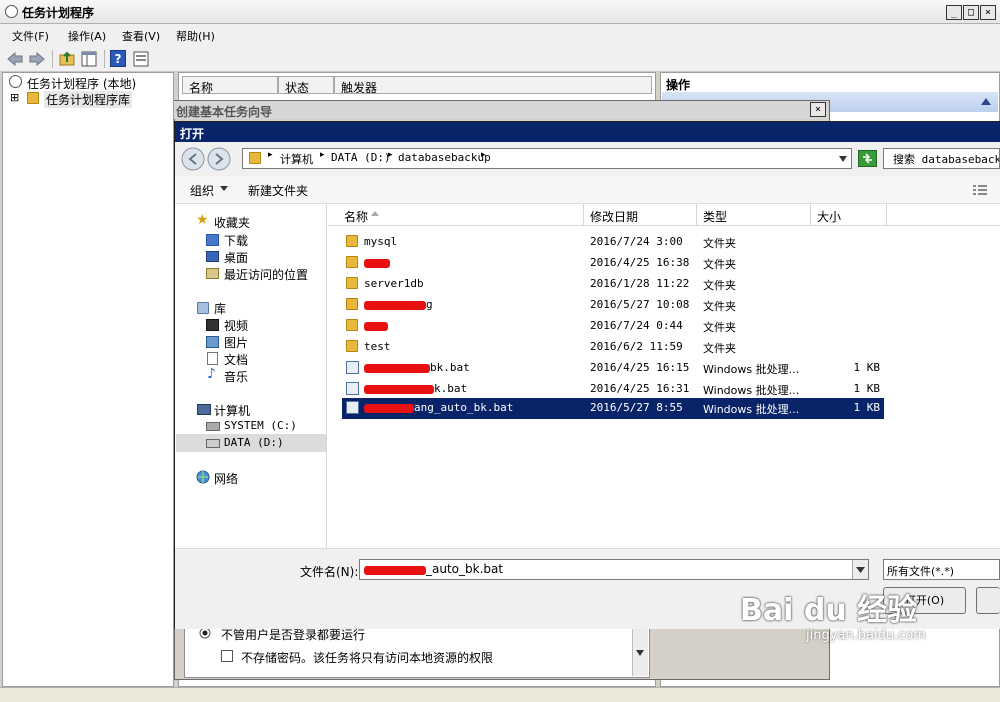 This screenshot has height=702, width=1000. Describe the element at coordinates (843, 159) in the screenshot. I see `address-dropdown-icon` at that location.